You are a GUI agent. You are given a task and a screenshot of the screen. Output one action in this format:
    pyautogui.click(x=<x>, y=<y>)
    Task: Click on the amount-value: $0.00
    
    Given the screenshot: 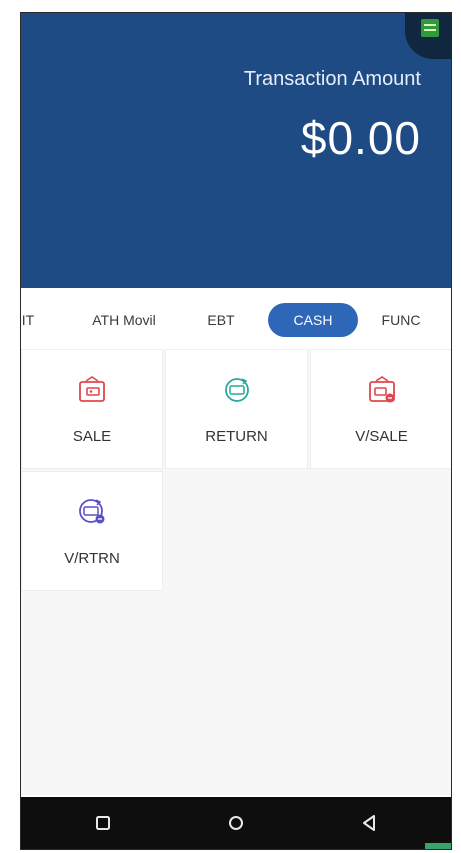 What is the action you would take?
    pyautogui.click(x=360, y=138)
    